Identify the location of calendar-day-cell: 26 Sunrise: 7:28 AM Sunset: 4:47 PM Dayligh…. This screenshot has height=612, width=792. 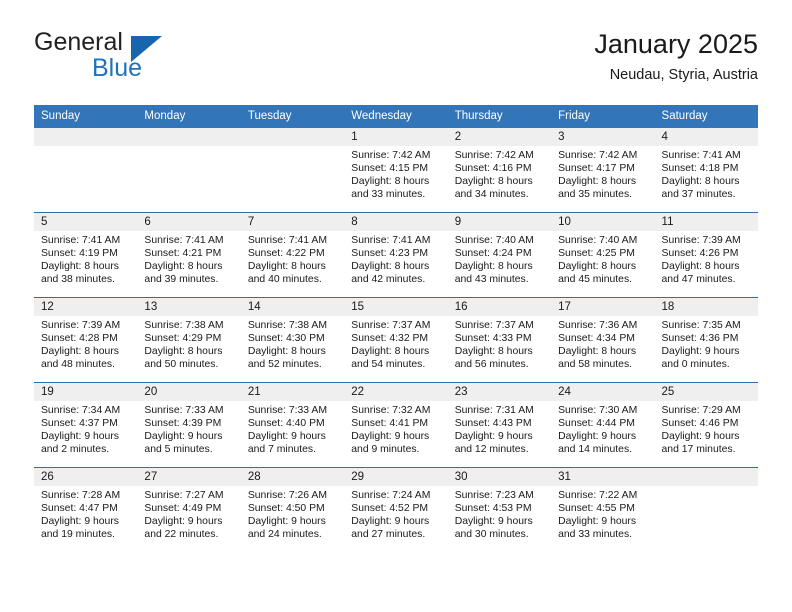
(86, 509).